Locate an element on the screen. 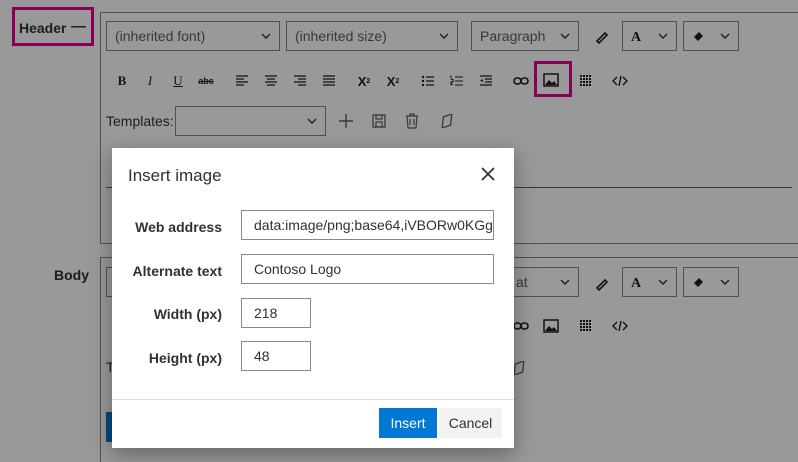 The width and height of the screenshot is (798, 462). width-input: 218 is located at coordinates (276, 313).